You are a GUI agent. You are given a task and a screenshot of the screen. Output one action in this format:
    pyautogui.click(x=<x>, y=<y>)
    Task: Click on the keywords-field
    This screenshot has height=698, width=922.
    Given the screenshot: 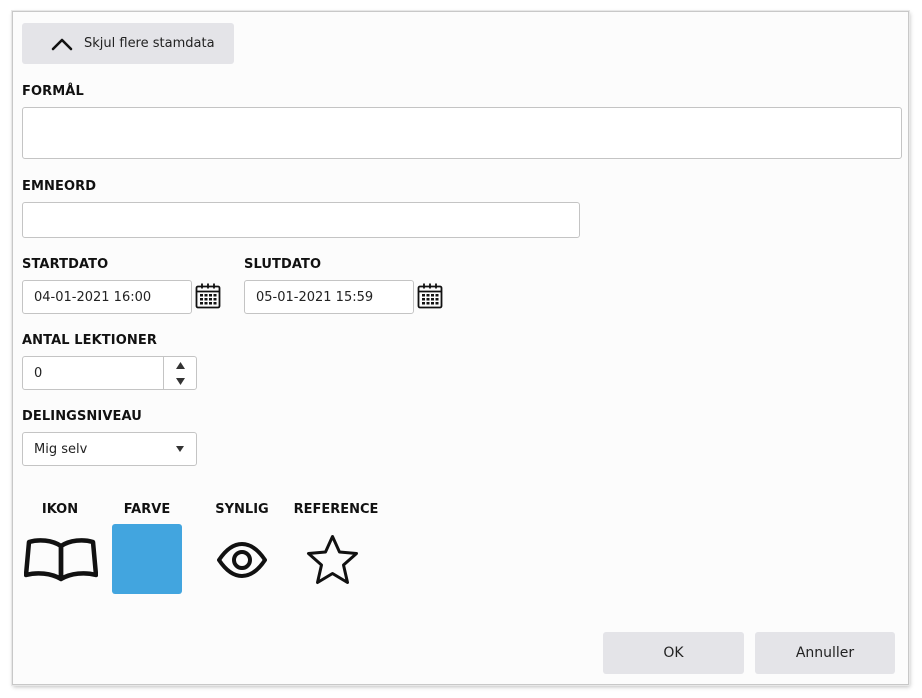 What is the action you would take?
    pyautogui.click(x=301, y=220)
    